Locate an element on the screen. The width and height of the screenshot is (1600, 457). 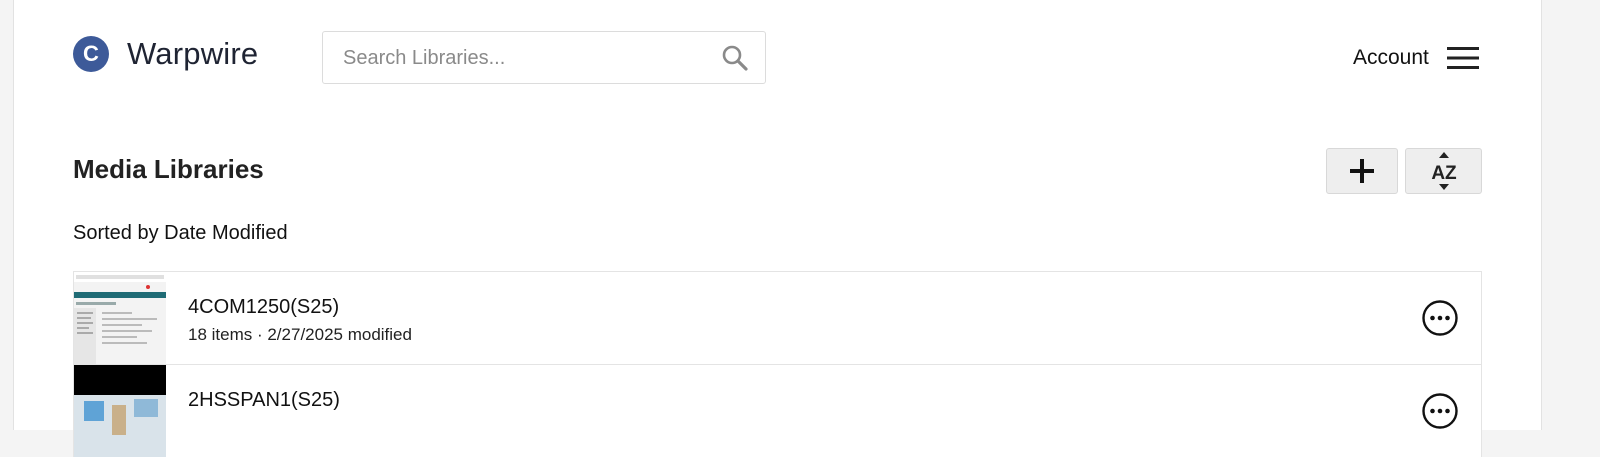
sort-az-icon: AZ is located at coordinates (1444, 171).